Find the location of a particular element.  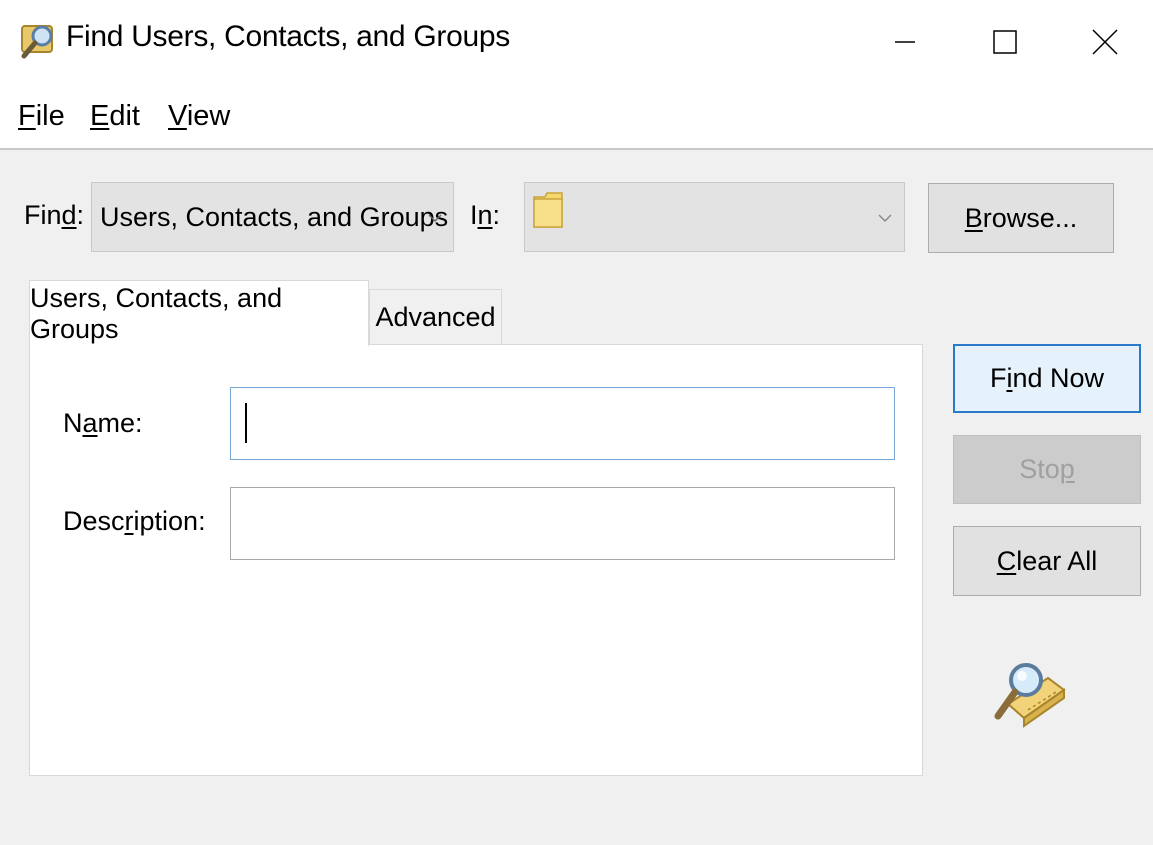

stop-accesskey: p is located at coordinates (1067, 469).